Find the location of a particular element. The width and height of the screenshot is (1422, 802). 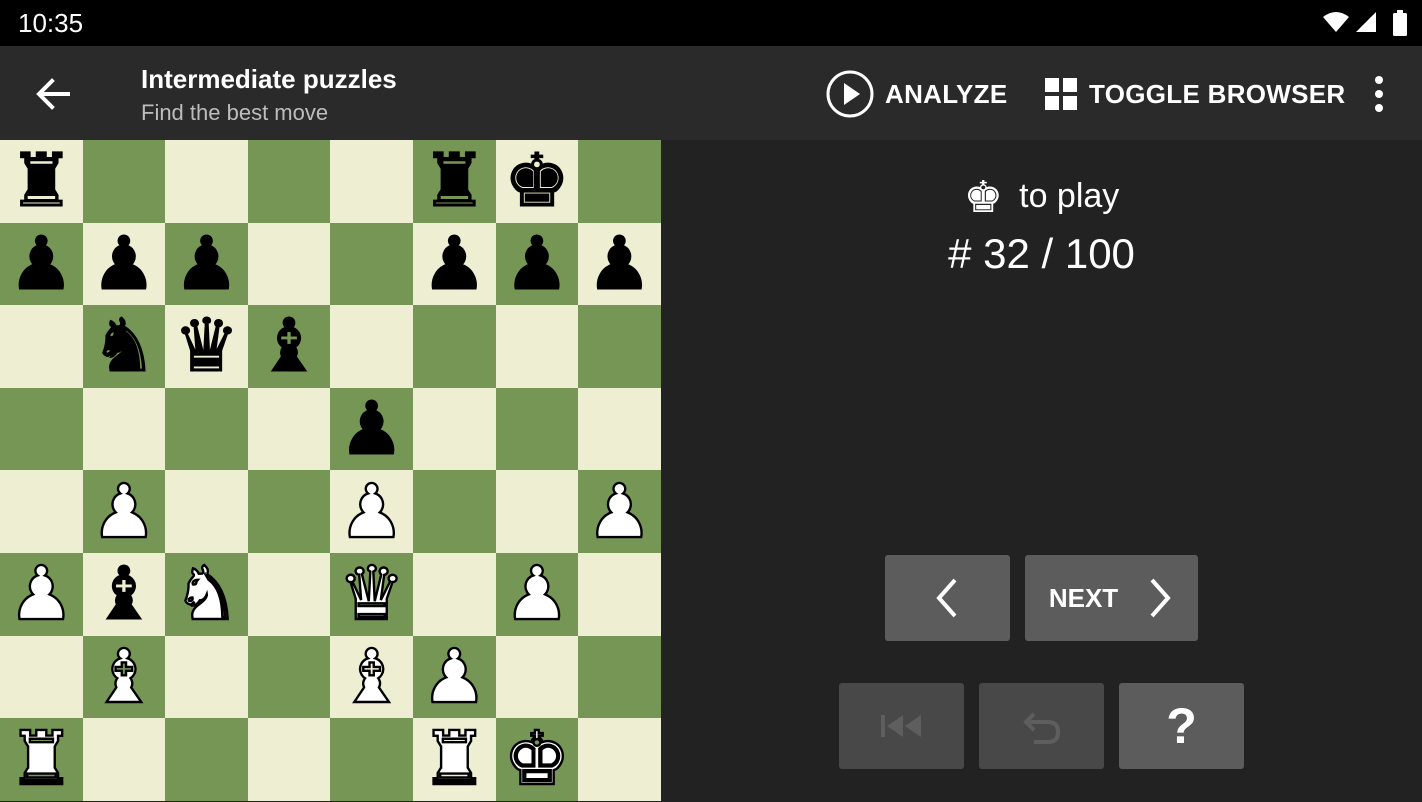

first-move-button is located at coordinates (901, 726).